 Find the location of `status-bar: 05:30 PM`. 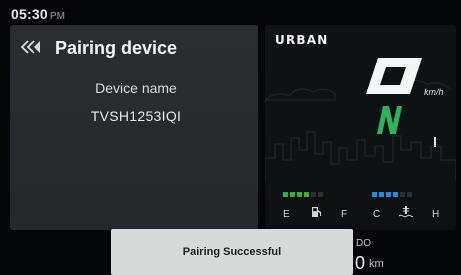

status-bar: 05:30 PM is located at coordinates (230, 11).